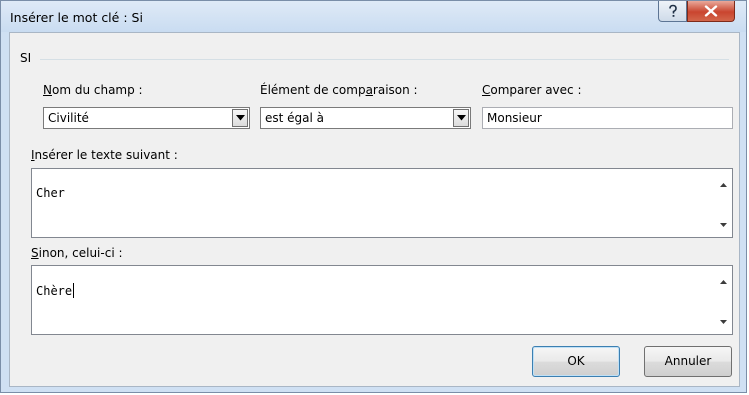  Describe the element at coordinates (532, 90) in the screenshot. I see `compare-with-label: Comparer avec :` at that location.